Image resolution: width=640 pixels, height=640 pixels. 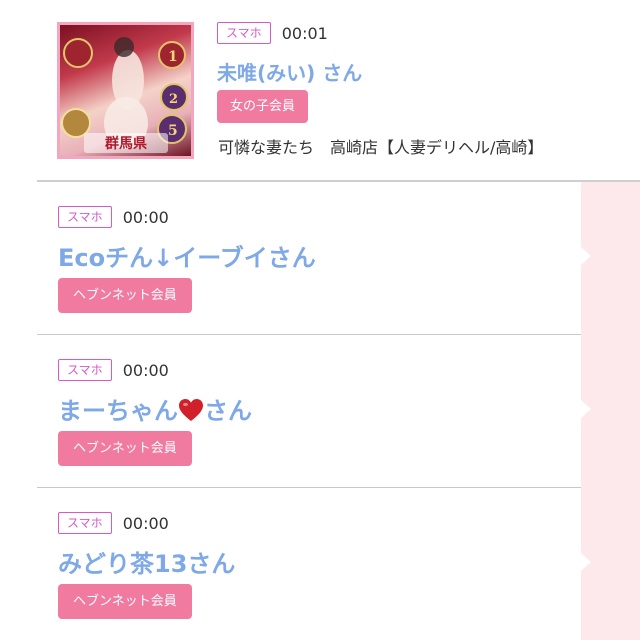 What do you see at coordinates (191, 410) in the screenshot?
I see `heart-icon` at bounding box center [191, 410].